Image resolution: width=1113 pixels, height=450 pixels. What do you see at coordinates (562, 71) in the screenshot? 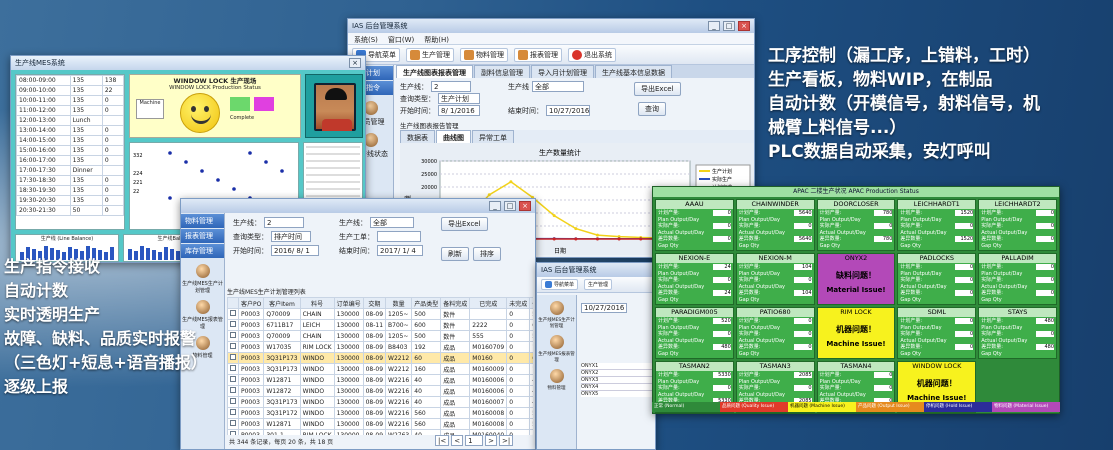
I see `tab-import-plan: 导入月计划管理` at bounding box center [562, 71].